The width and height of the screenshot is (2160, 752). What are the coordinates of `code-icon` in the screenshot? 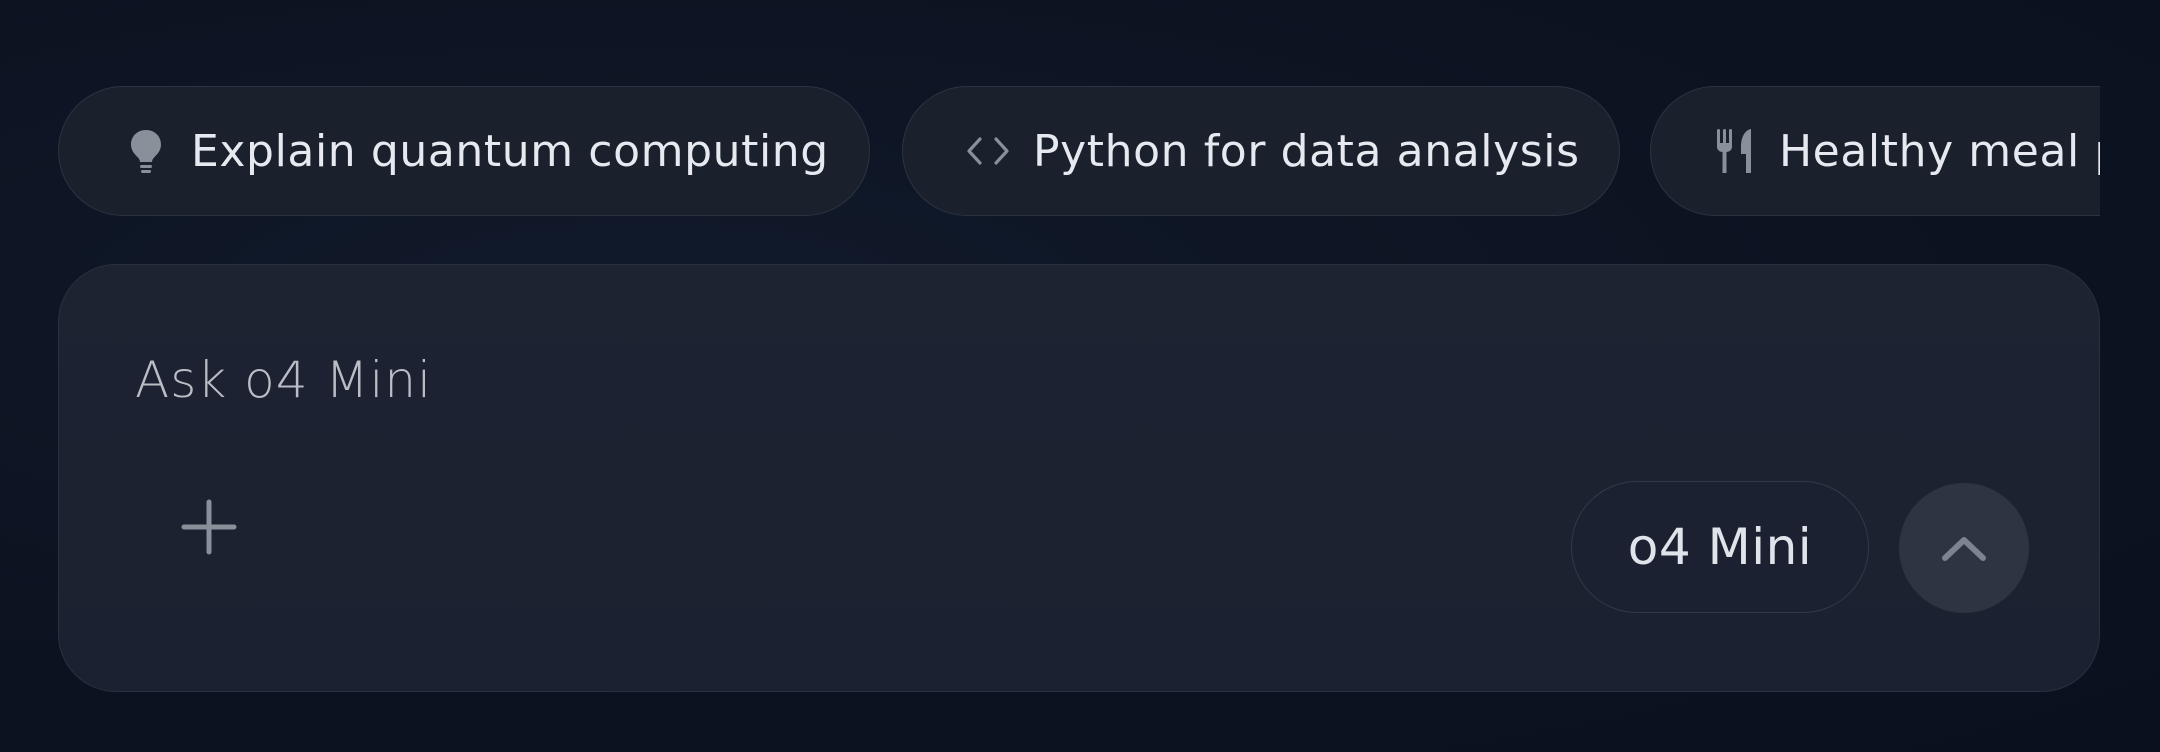 It's located at (988, 151).